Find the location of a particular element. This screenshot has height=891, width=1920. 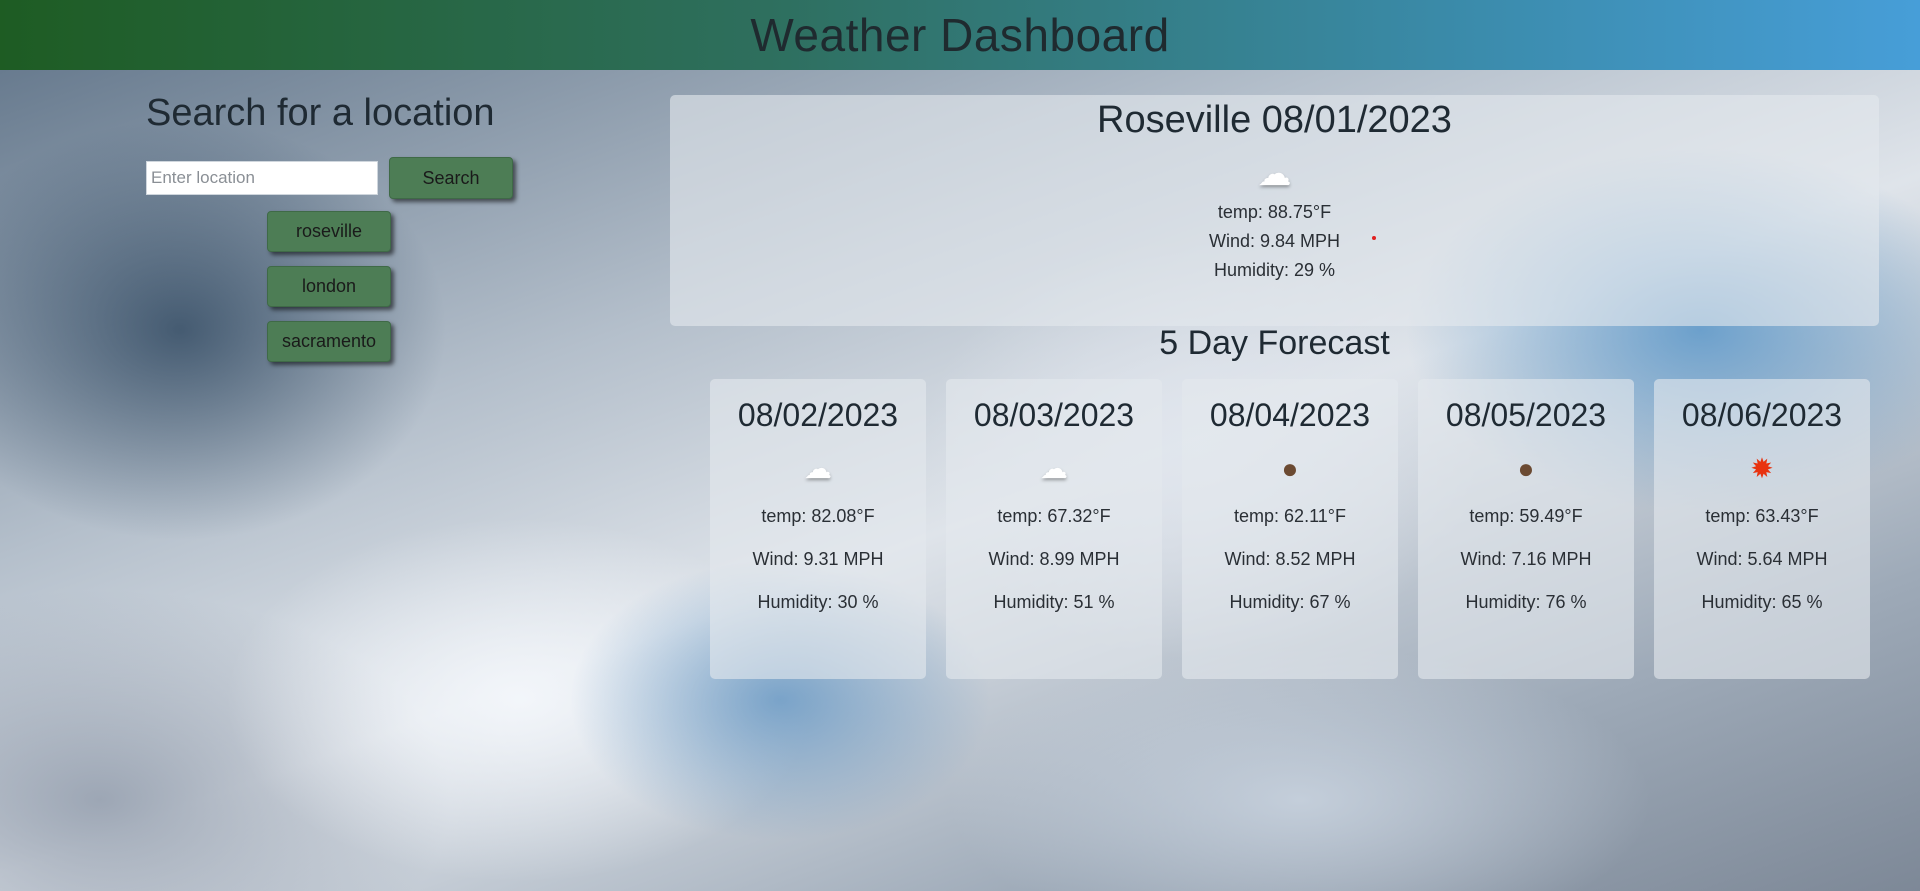

app-header: Weather Dashboard is located at coordinates (960, 35).